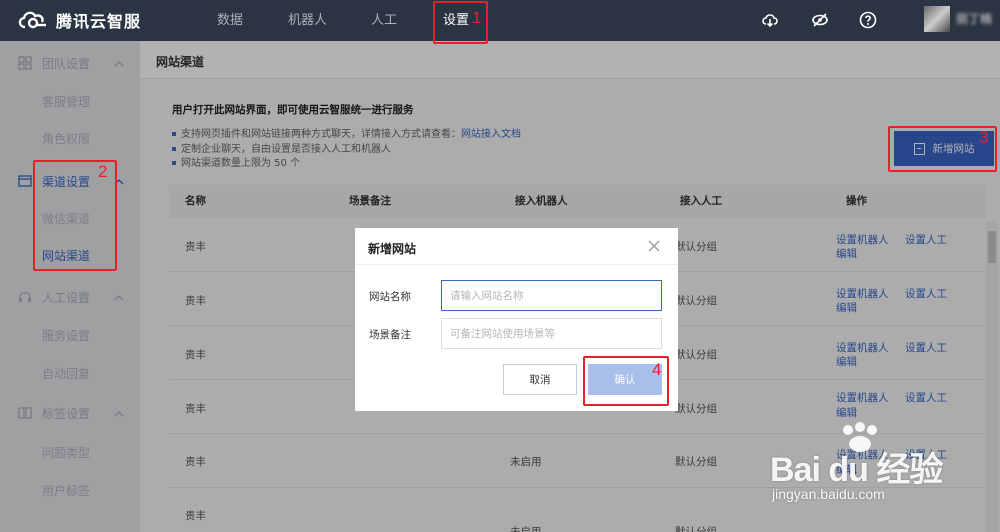  Describe the element at coordinates (654, 246) in the screenshot. I see `close-icon` at that location.